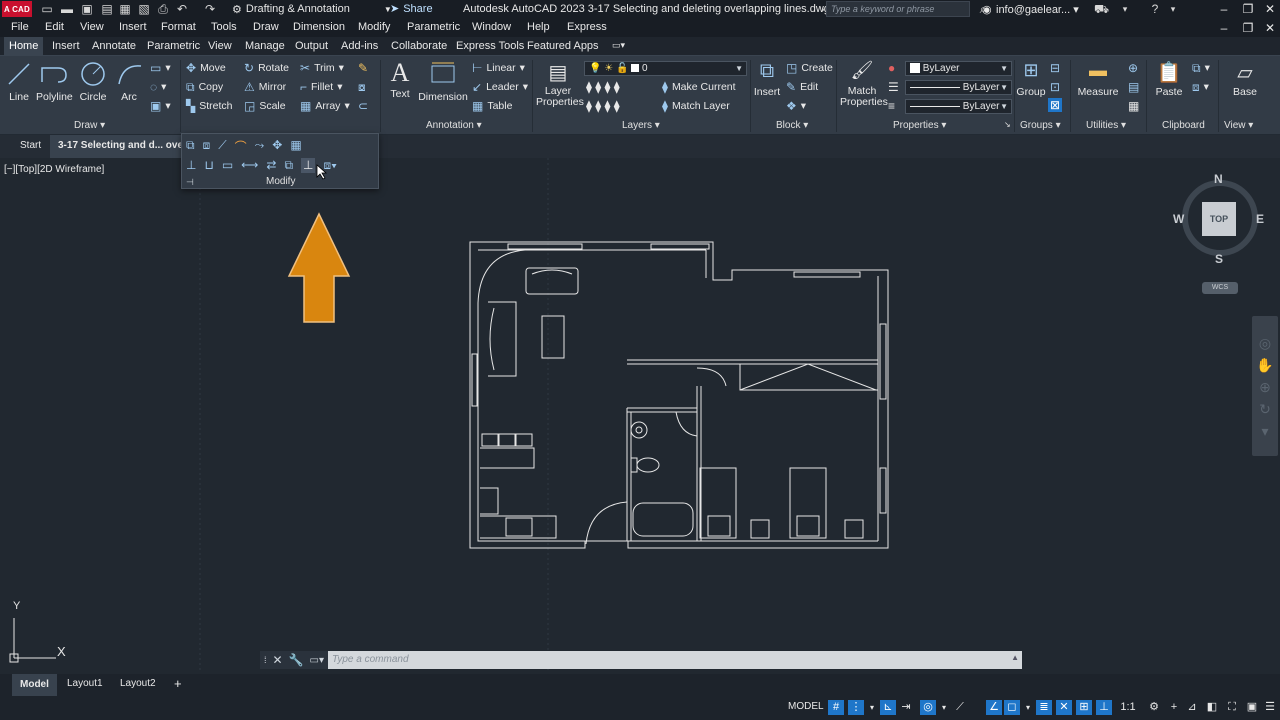  Describe the element at coordinates (809, 68) in the screenshot. I see `create-block-tool: ◳ Create` at that location.